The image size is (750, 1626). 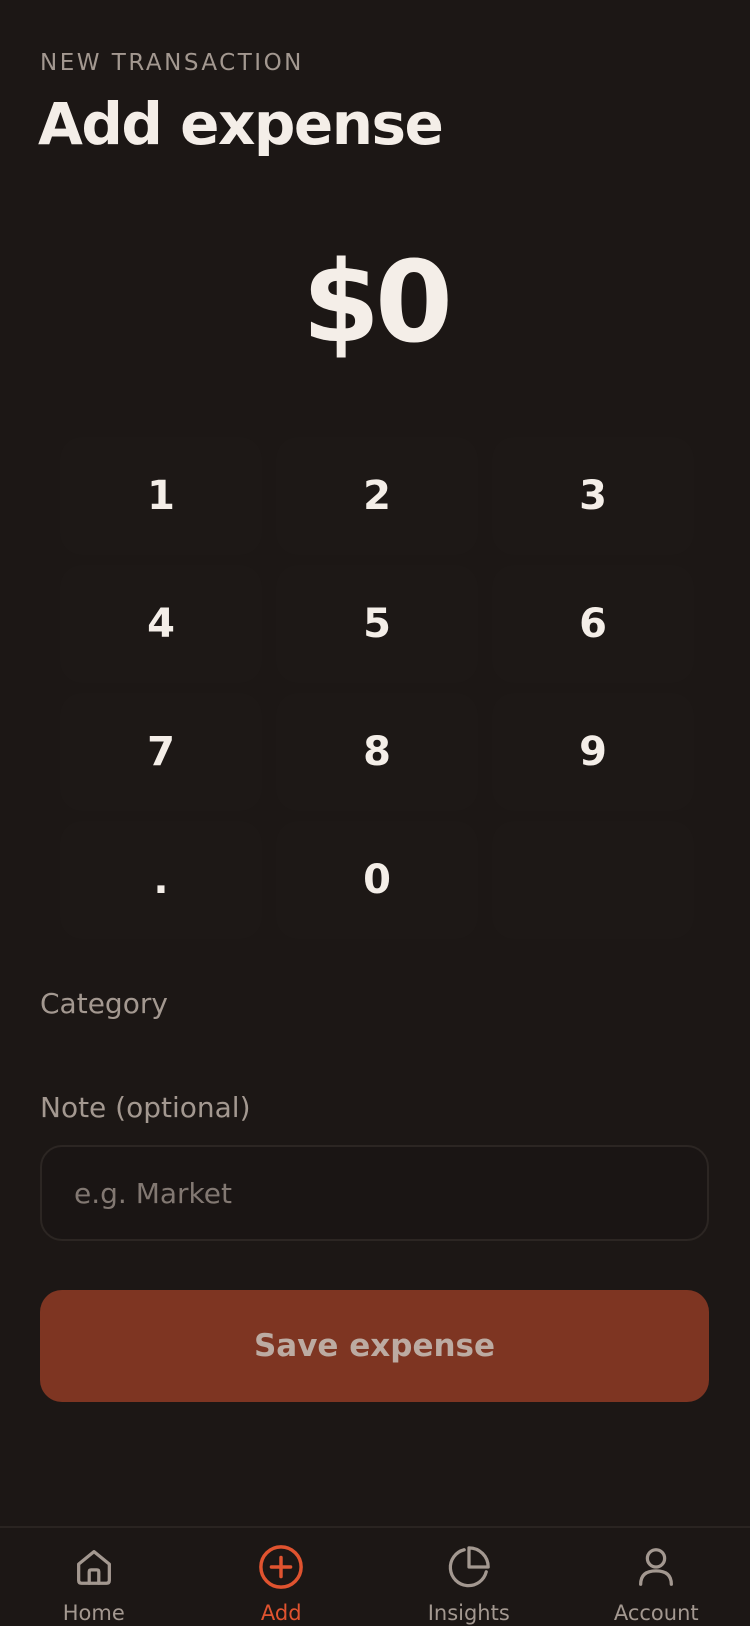 What do you see at coordinates (593, 496) in the screenshot?
I see `keypad-key-3: 3` at bounding box center [593, 496].